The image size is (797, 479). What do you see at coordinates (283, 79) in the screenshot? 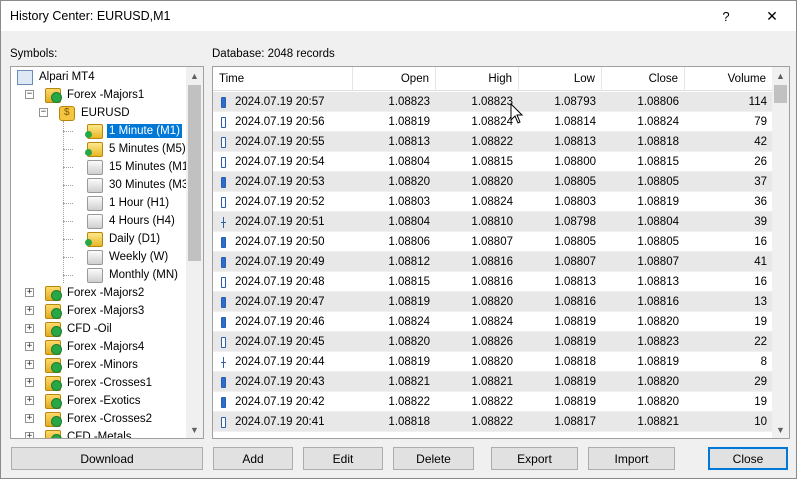
I see `column-header-time: Time` at bounding box center [283, 79].